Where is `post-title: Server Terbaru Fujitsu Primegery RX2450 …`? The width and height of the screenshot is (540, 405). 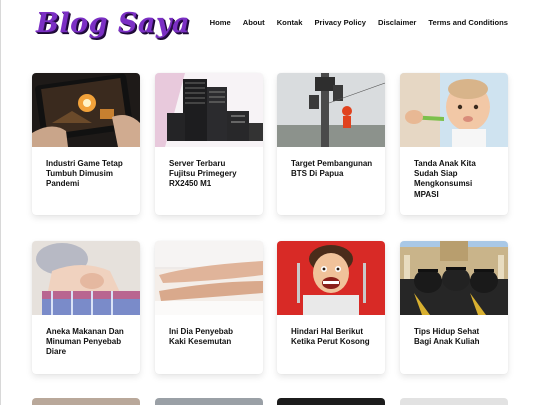 post-title: Server Terbaru Fujitsu Primegery RX2450 … is located at coordinates (209, 168).